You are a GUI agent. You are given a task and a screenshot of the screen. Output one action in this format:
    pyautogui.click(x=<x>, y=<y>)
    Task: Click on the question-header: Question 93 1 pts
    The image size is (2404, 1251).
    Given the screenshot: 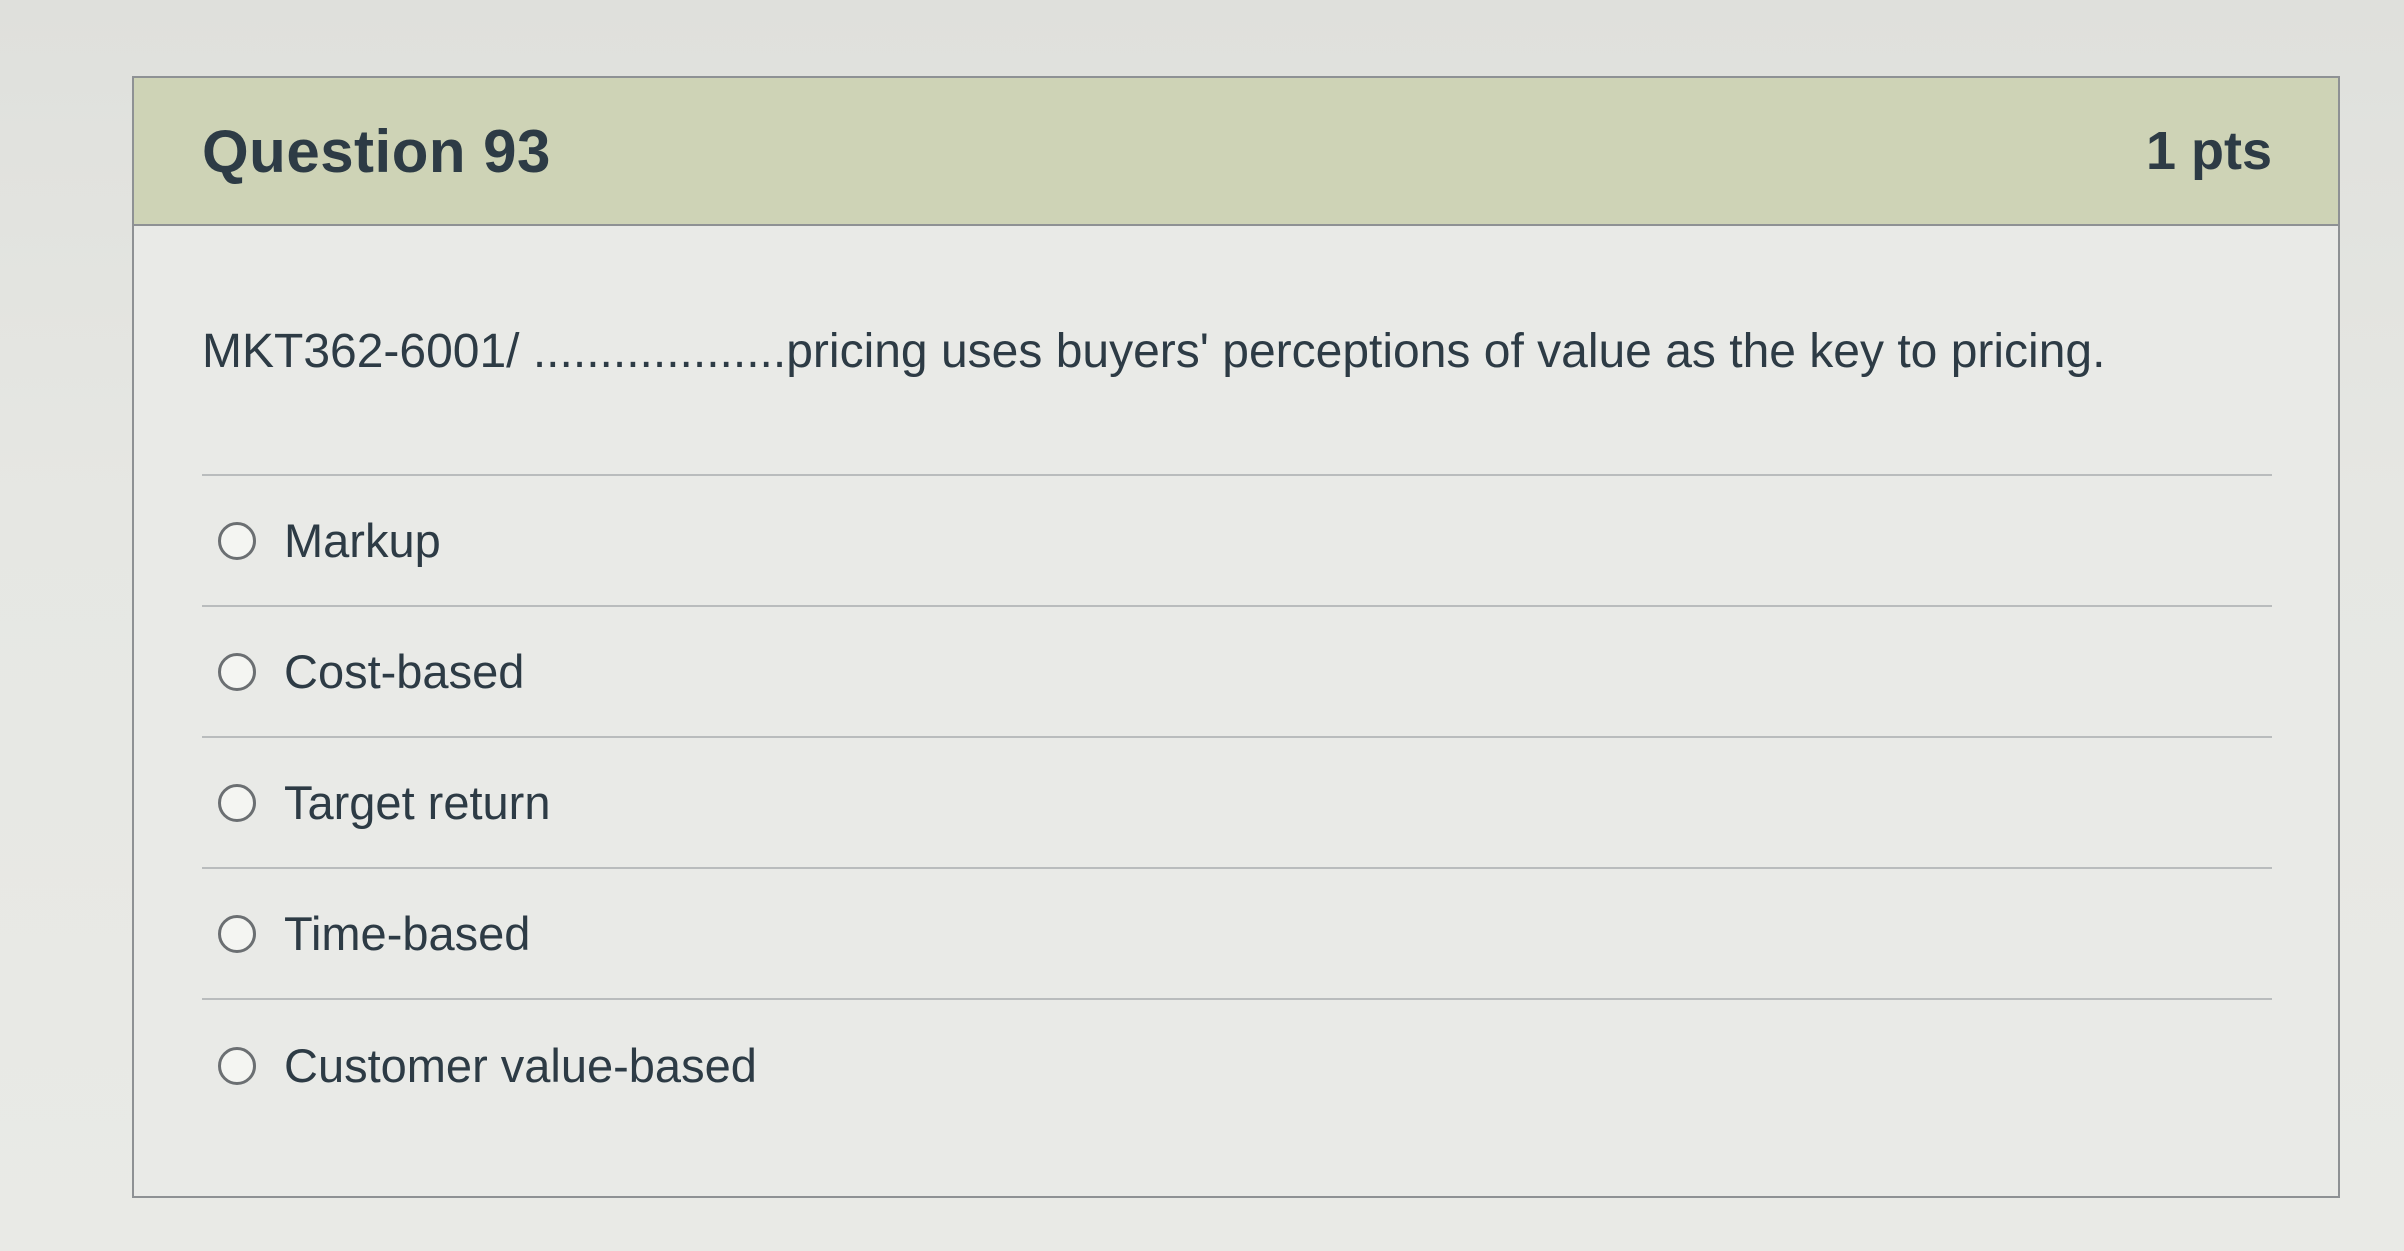 What is the action you would take?
    pyautogui.click(x=1236, y=152)
    